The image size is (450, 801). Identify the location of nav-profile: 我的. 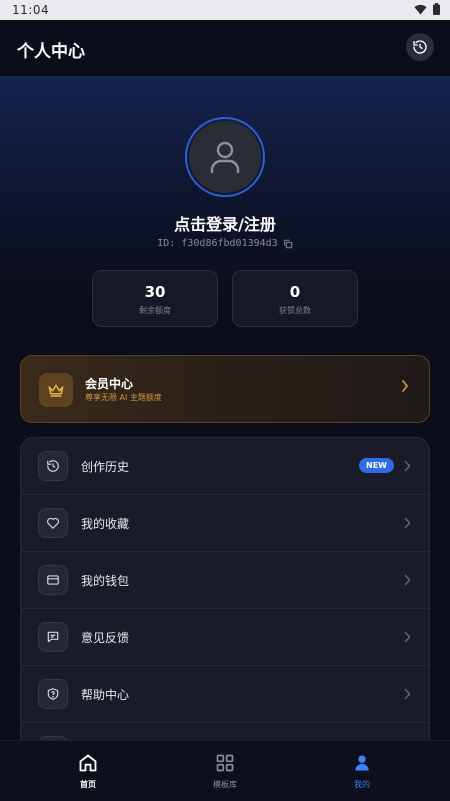
(362, 771).